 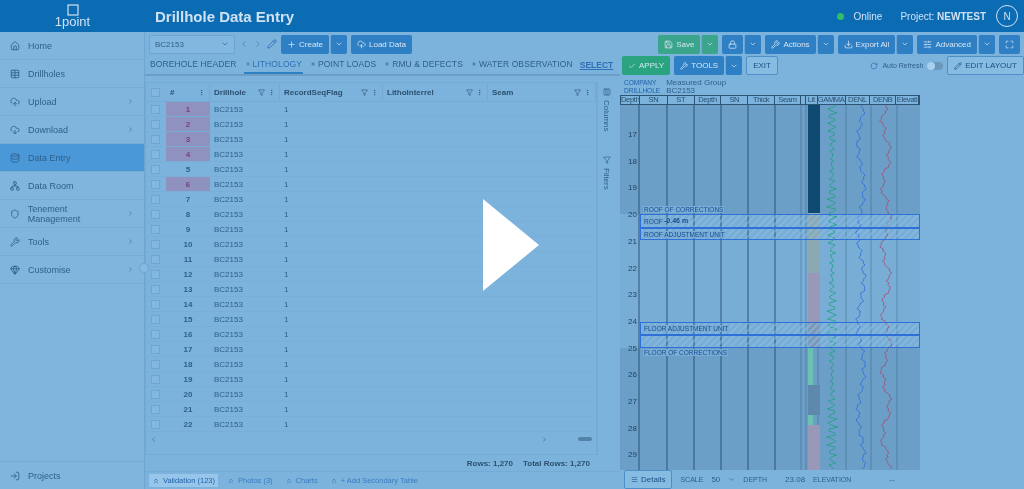 What do you see at coordinates (72, 102) in the screenshot?
I see `sidebar-item: Upload` at bounding box center [72, 102].